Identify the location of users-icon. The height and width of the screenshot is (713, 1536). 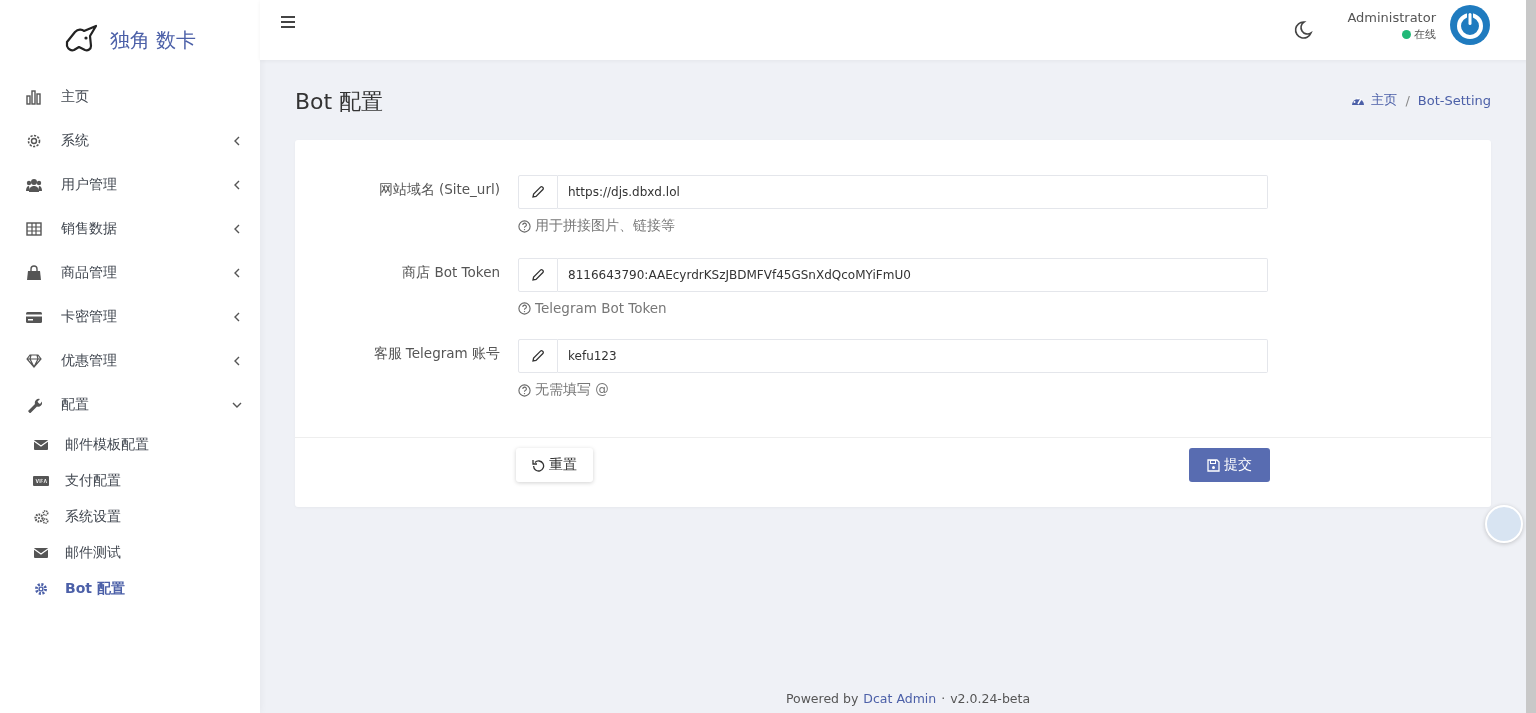
(34, 185).